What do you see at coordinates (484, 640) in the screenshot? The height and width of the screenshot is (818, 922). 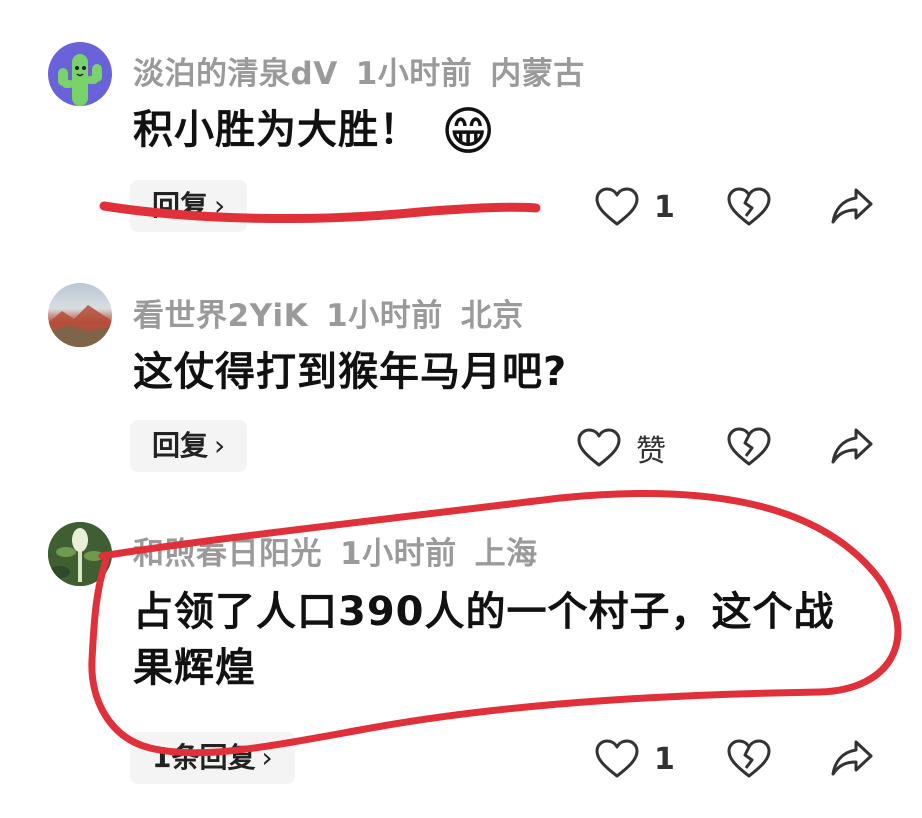 I see `comment-body: 占领了人口390人的一个村子，这个战果辉煌` at bounding box center [484, 640].